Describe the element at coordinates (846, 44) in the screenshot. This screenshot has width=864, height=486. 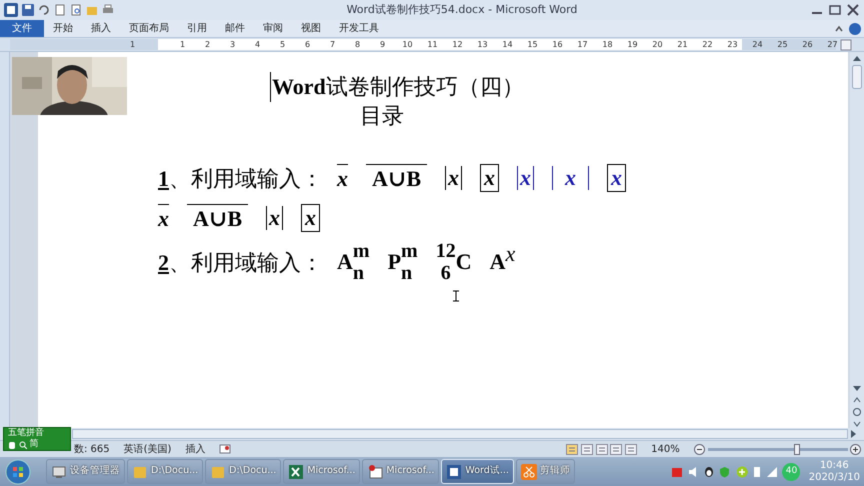
I see `ruler-toggle-icon` at that location.